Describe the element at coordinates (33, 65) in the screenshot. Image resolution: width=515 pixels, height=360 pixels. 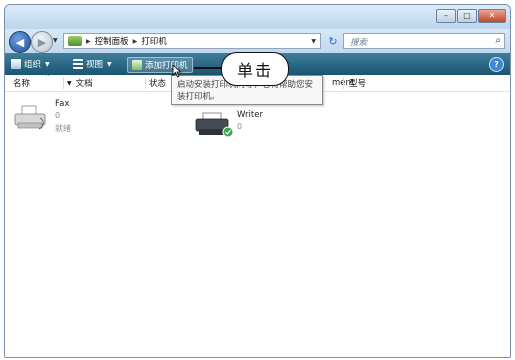
I see `organize-label: 组织` at that location.